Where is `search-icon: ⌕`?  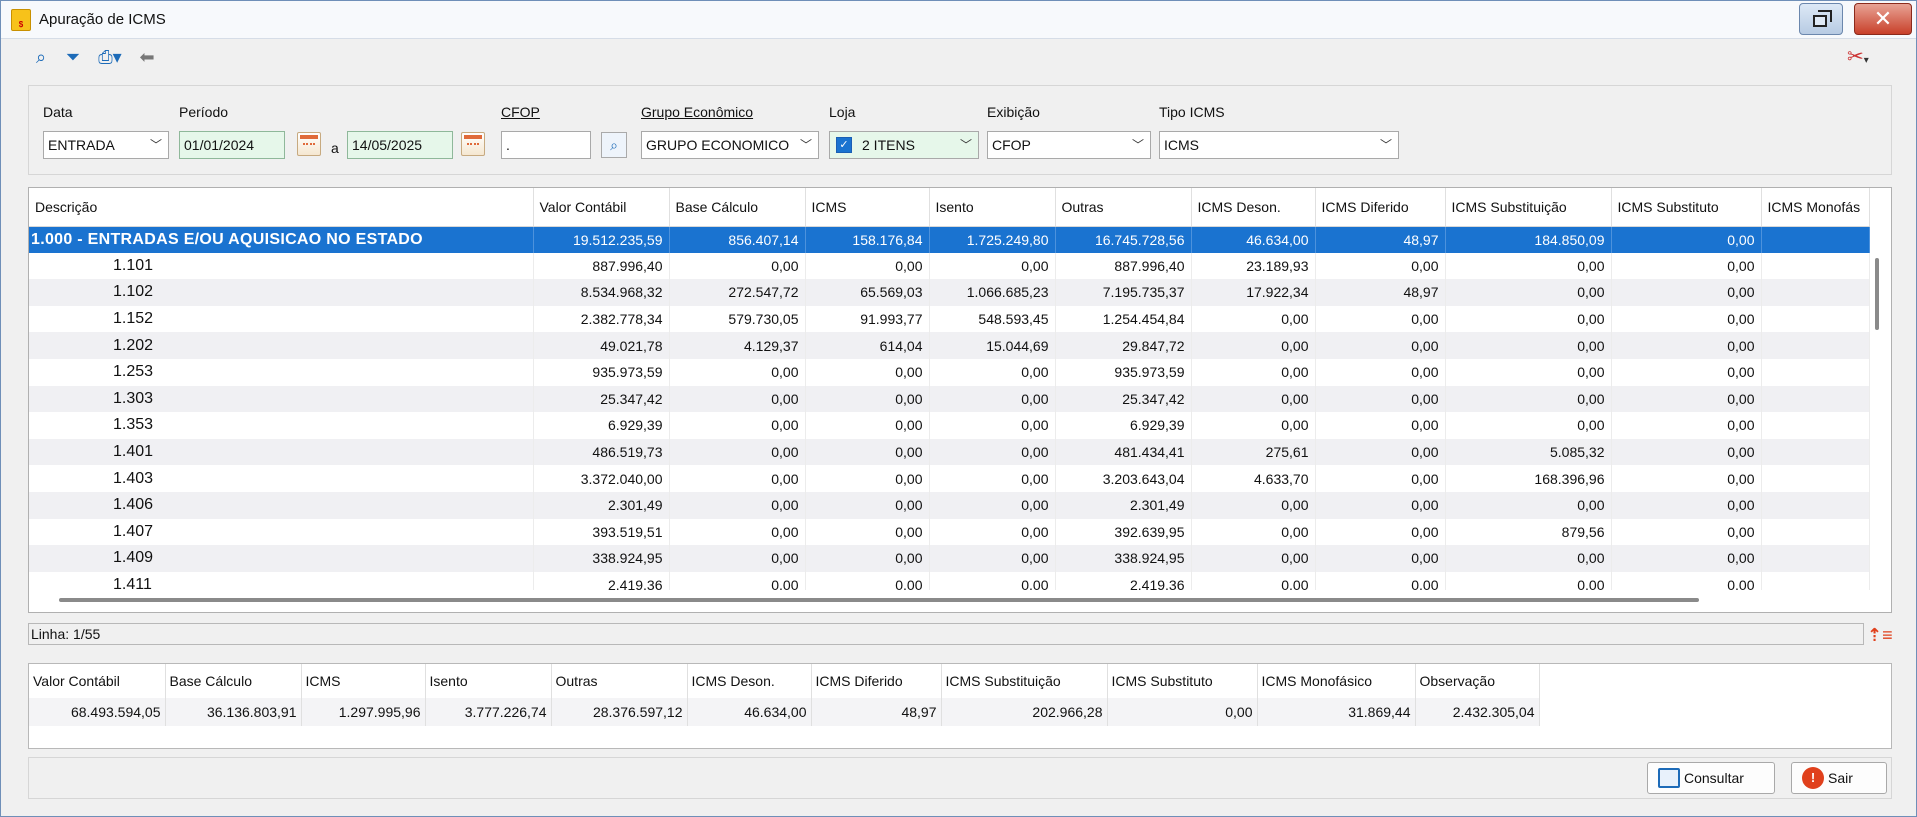
search-icon: ⌕ is located at coordinates (41, 57).